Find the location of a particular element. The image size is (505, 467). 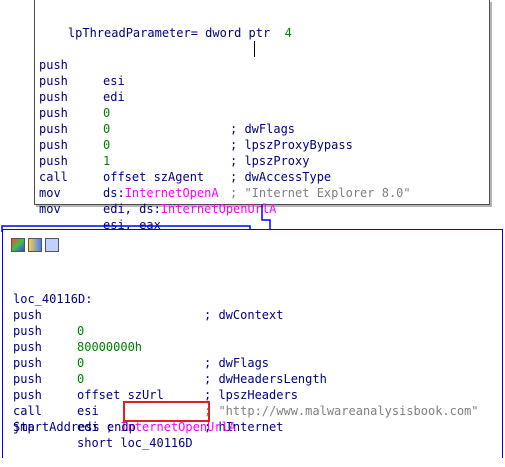

asm-line: push esi ; hInternet is located at coordinates (148, 402).